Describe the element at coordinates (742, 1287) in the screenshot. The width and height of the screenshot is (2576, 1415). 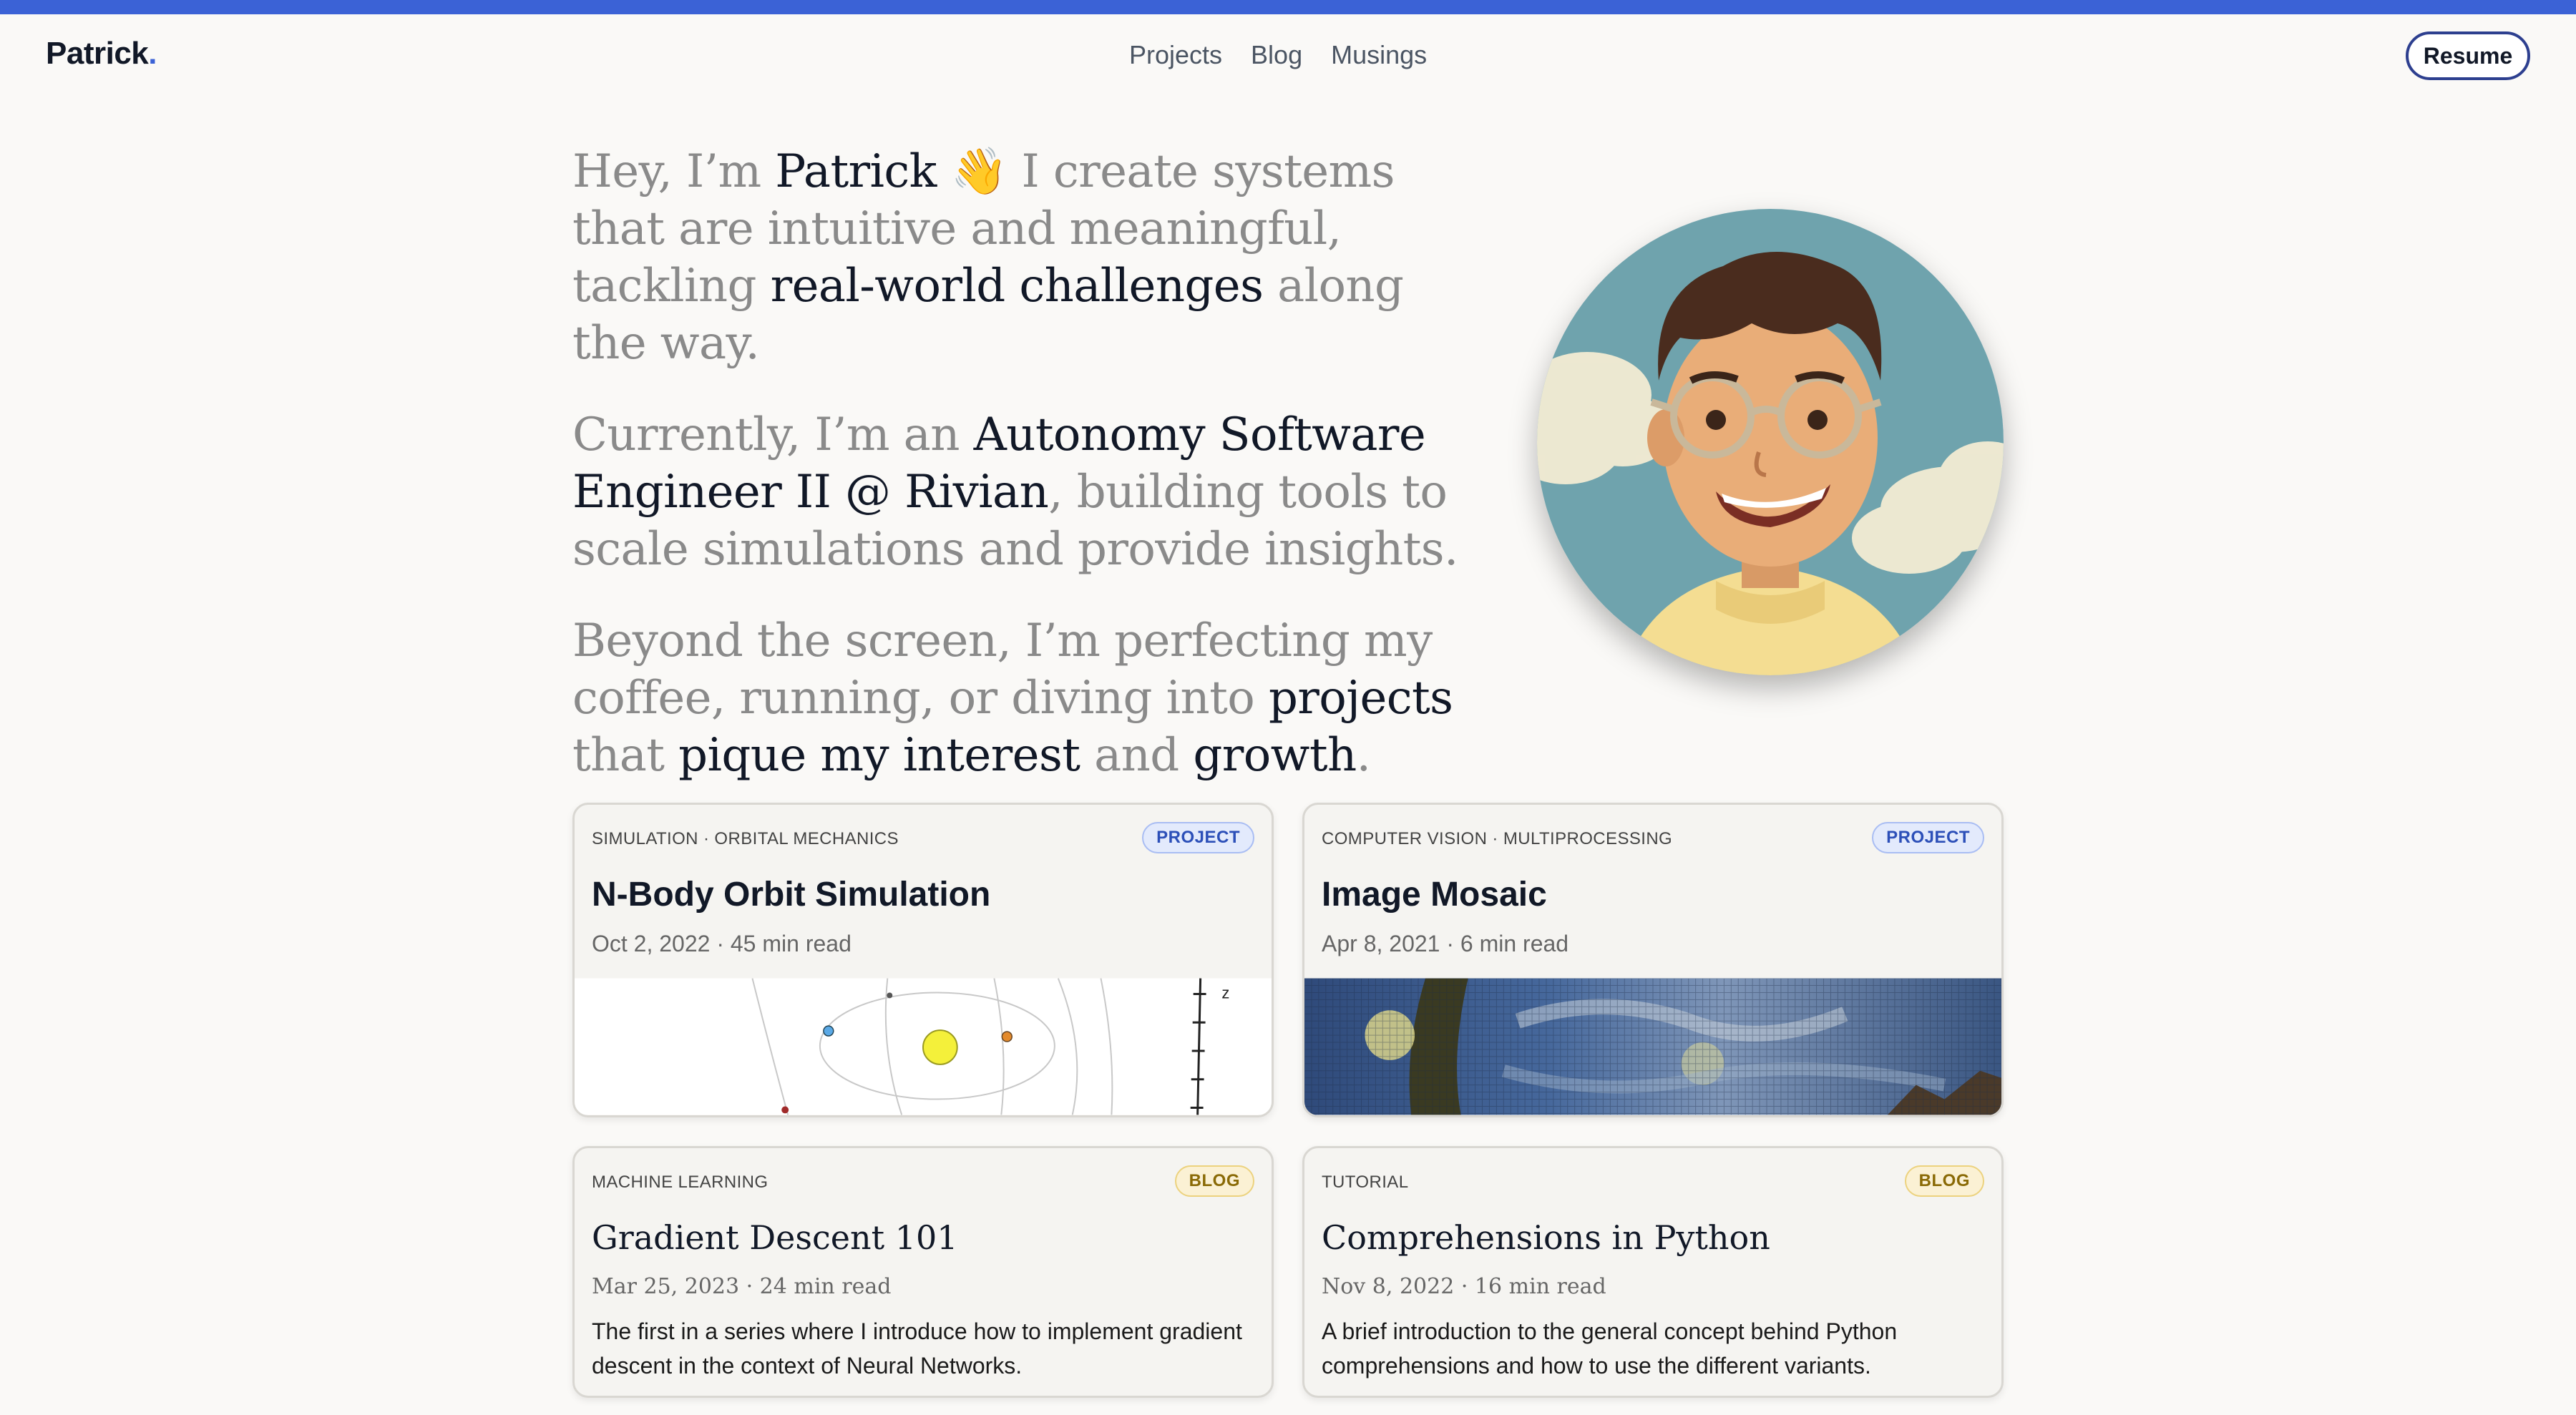
I see `card-meta: Mar 25, 2023 · 24 min read` at that location.